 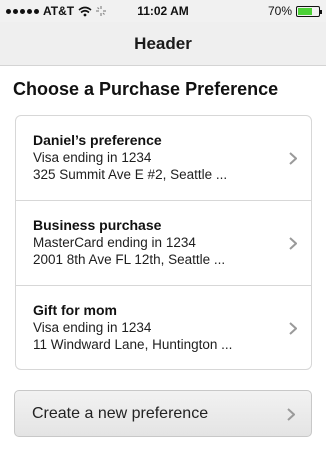 I want to click on battery-percent: 70%, so click(x=279, y=11).